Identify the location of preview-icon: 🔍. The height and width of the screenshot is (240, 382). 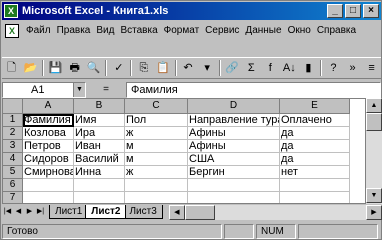
(93, 68).